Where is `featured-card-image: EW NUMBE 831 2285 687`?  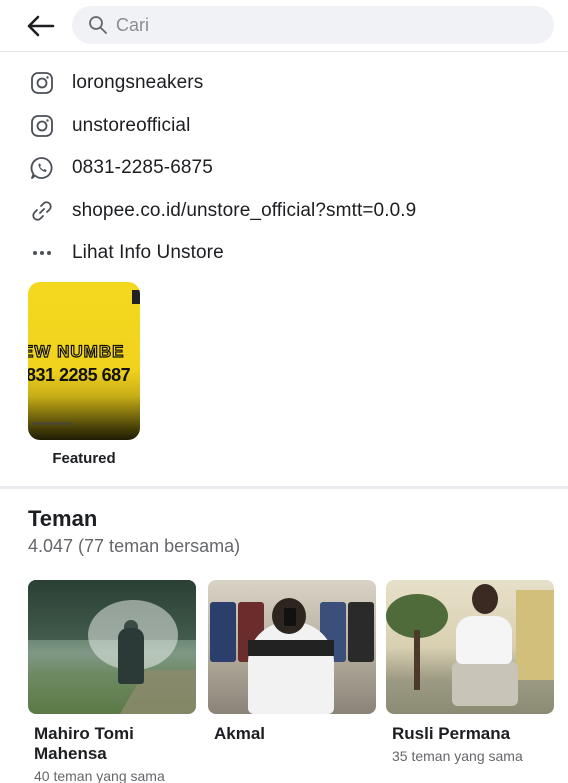
featured-card-image: EW NUMBE 831 2285 687 is located at coordinates (84, 361).